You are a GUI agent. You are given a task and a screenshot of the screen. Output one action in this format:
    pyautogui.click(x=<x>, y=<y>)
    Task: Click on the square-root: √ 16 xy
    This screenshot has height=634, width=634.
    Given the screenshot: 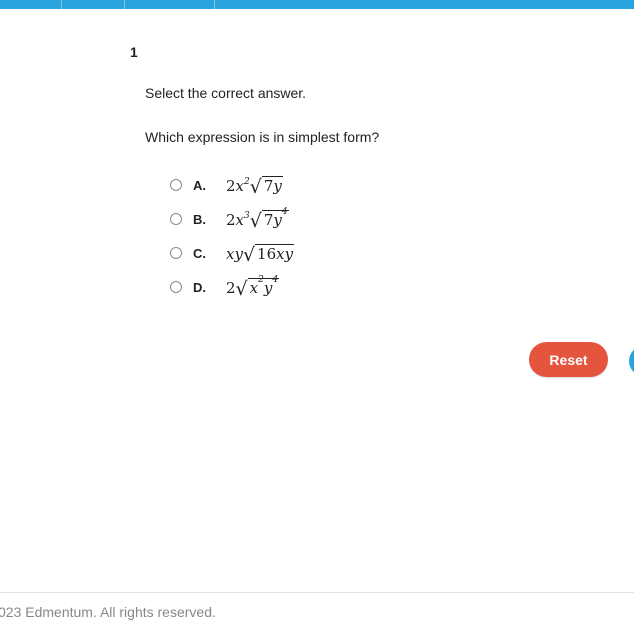 What is the action you would take?
    pyautogui.click(x=268, y=254)
    